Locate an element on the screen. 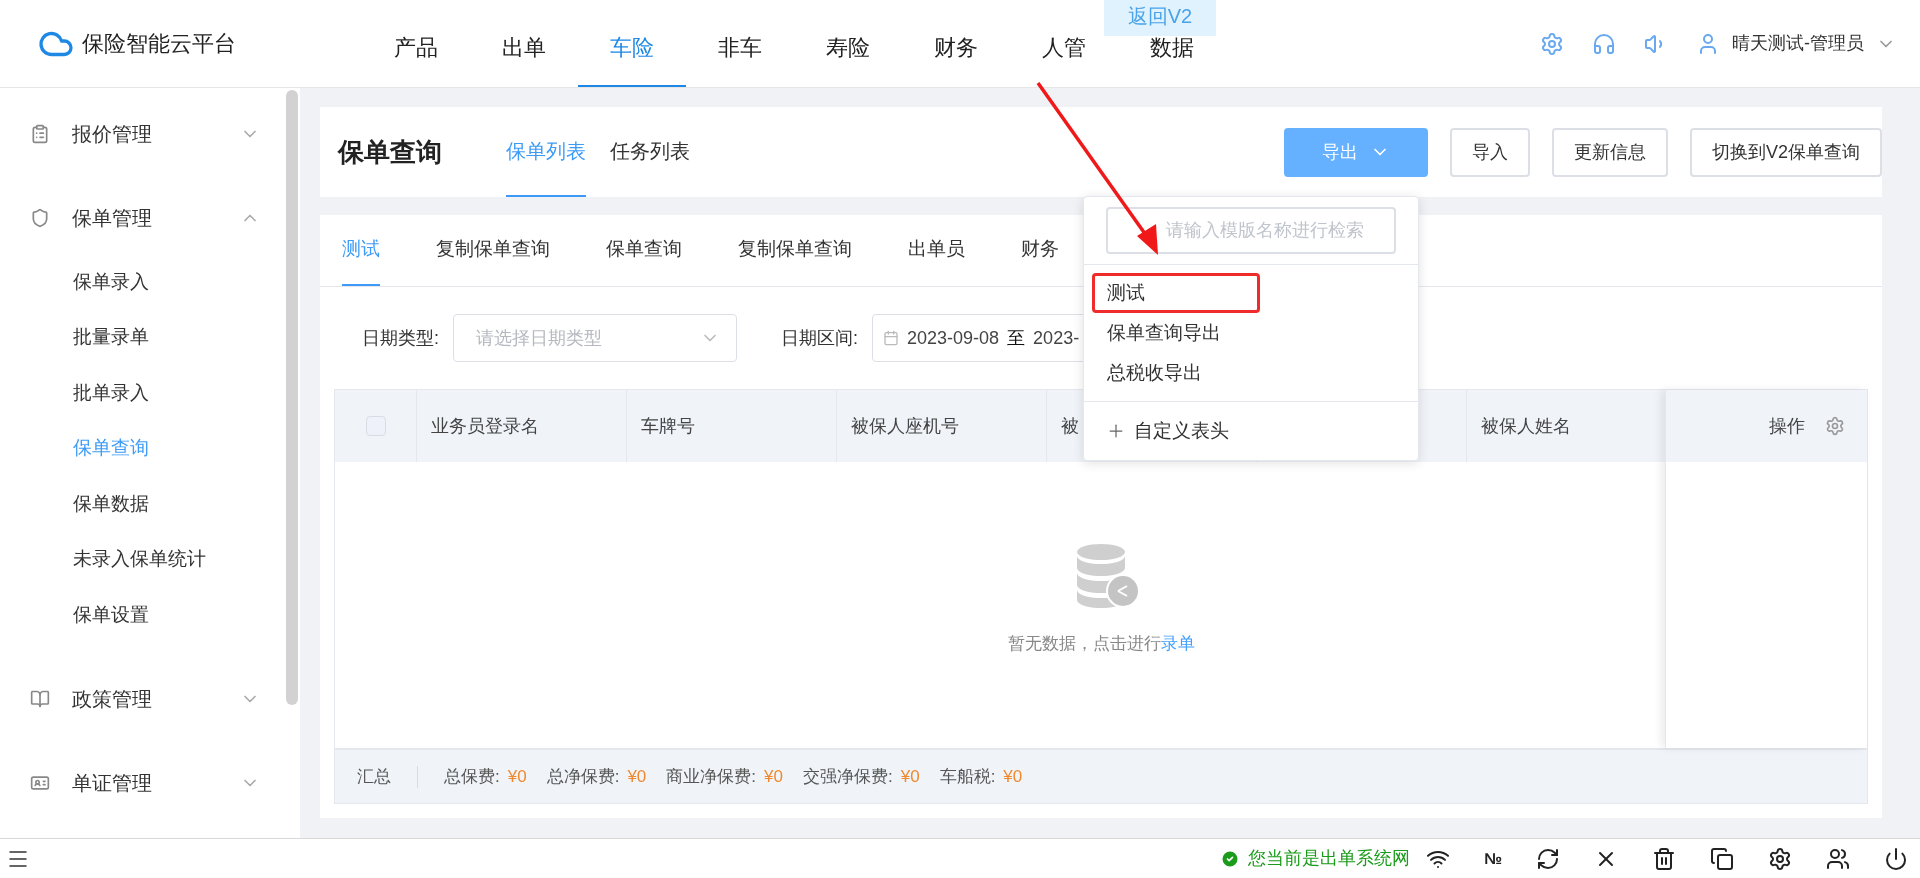 The width and height of the screenshot is (1920, 878). sidebar-item: 批单录入 is located at coordinates (150, 393).